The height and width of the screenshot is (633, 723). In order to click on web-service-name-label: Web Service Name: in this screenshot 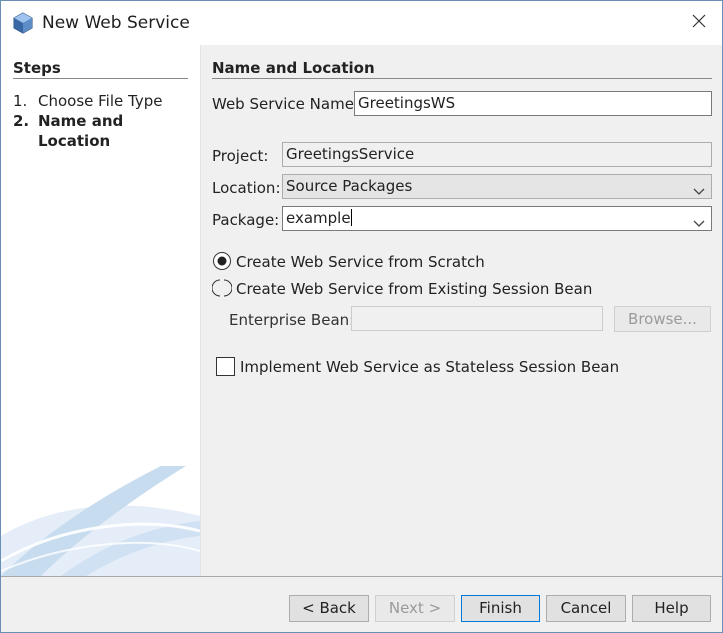, I will do `click(285, 104)`.